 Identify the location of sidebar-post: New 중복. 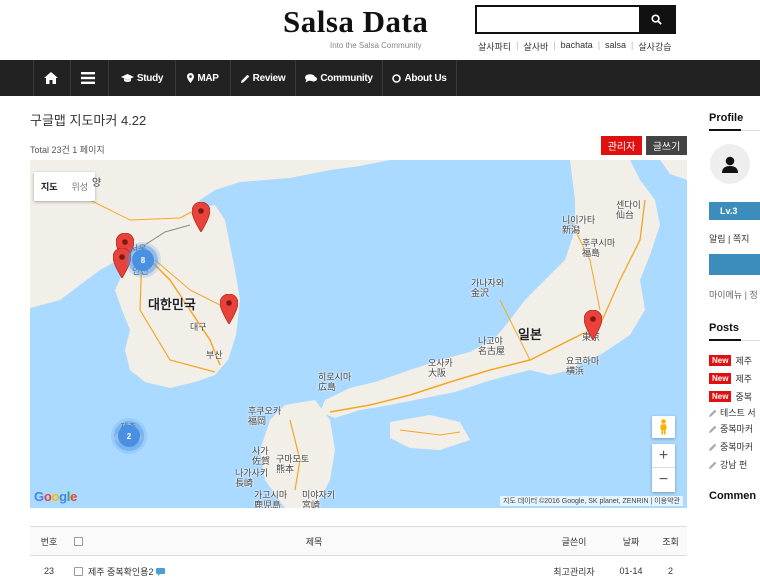
(730, 396).